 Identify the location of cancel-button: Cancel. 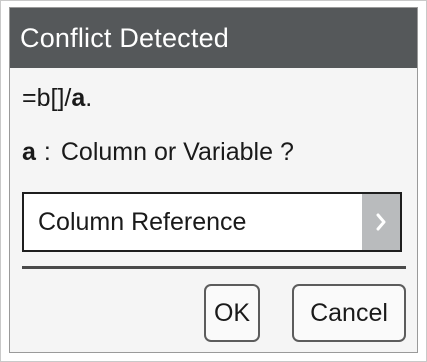
(349, 313).